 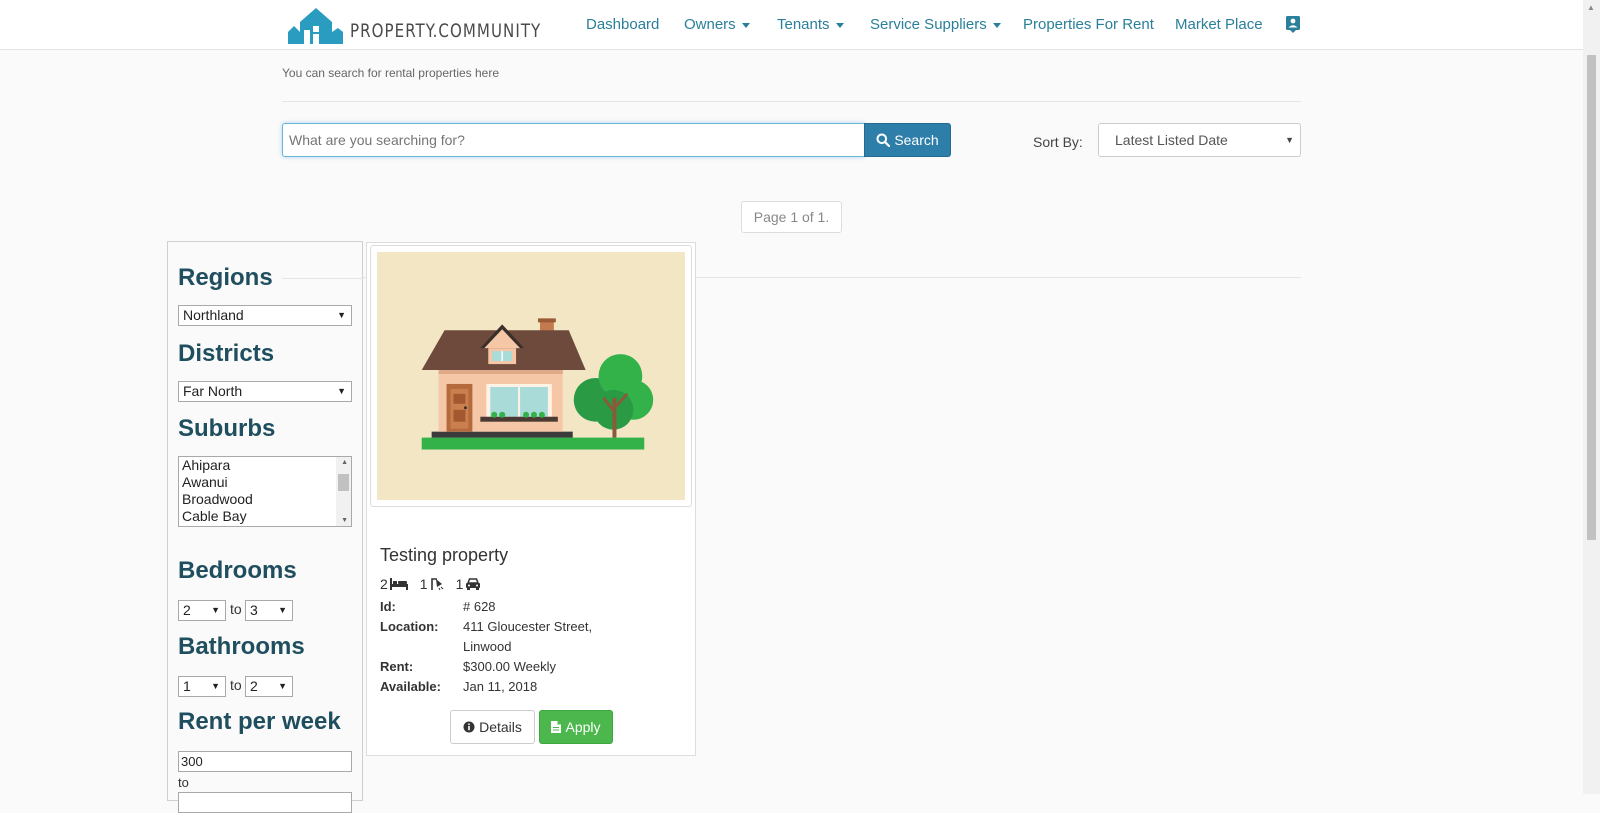 I want to click on nav-owners: Owners, so click(x=717, y=24).